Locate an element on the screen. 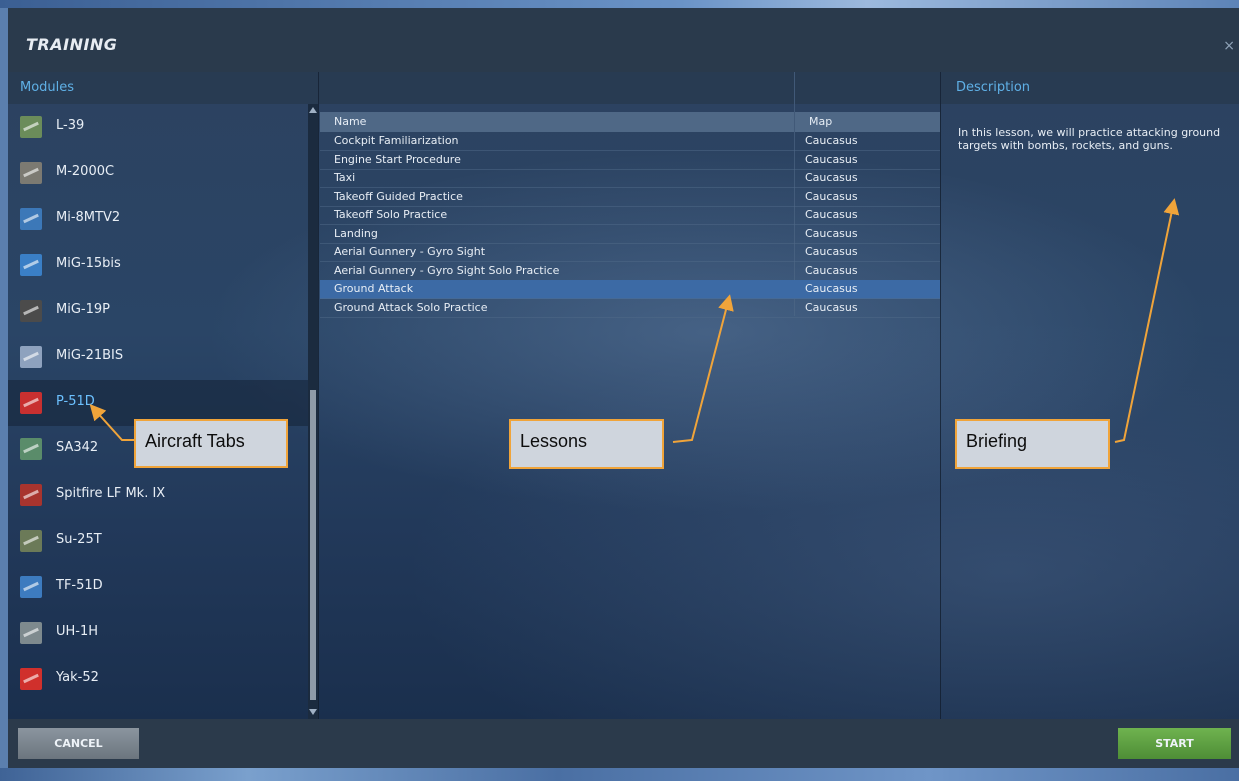  lesson-row: Takeoff Guided Practice Caucasus is located at coordinates (630, 197).